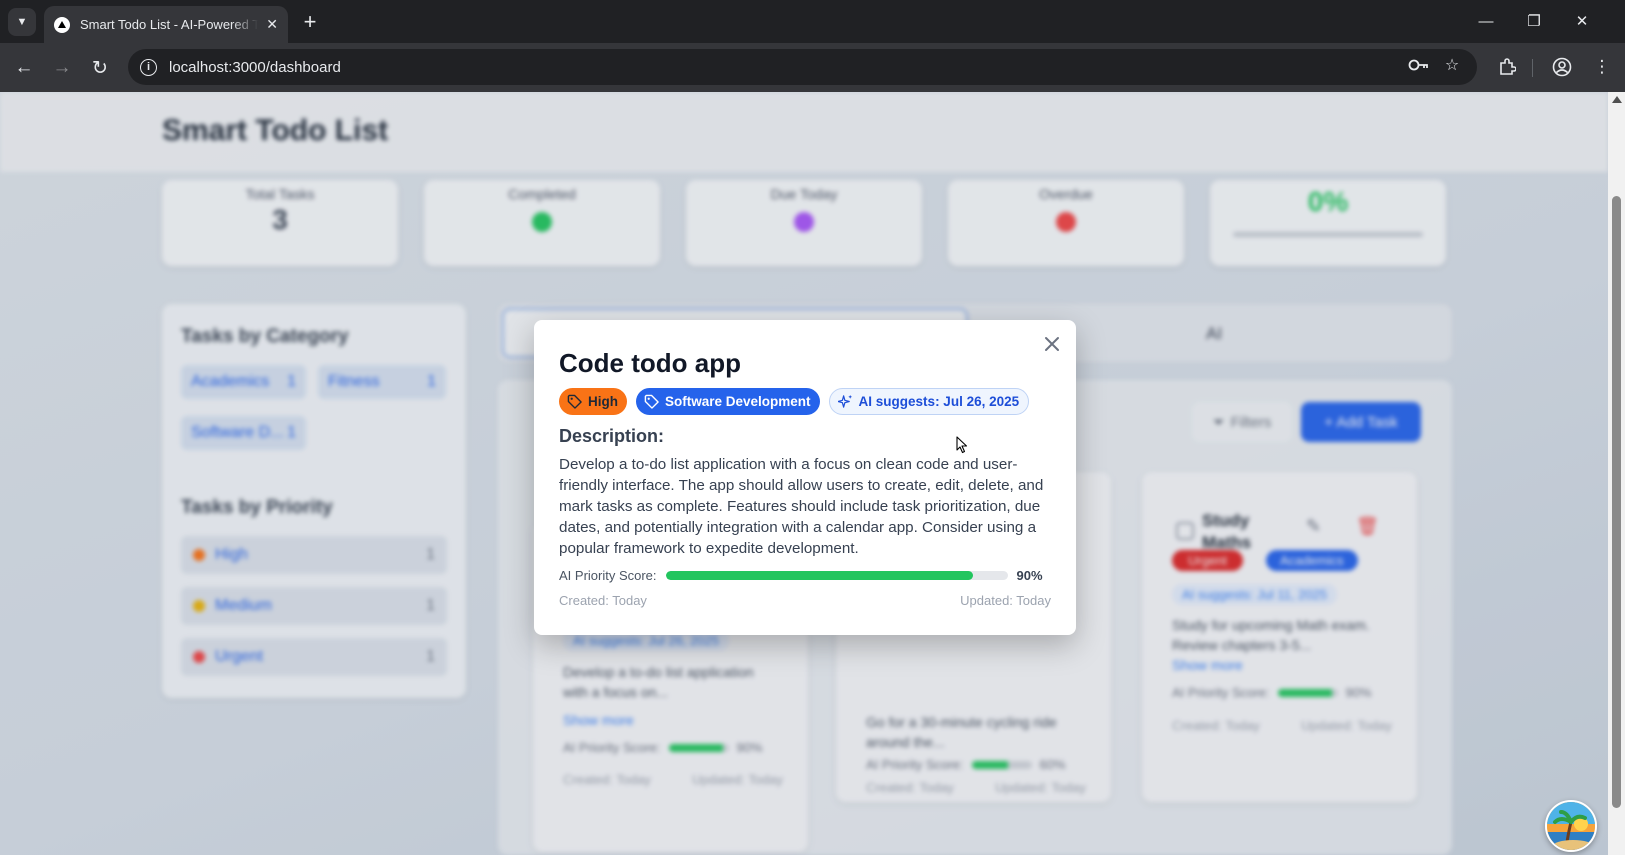 The image size is (1625, 855). Describe the element at coordinates (1582, 21) in the screenshot. I see `window-close-button: ✕` at that location.